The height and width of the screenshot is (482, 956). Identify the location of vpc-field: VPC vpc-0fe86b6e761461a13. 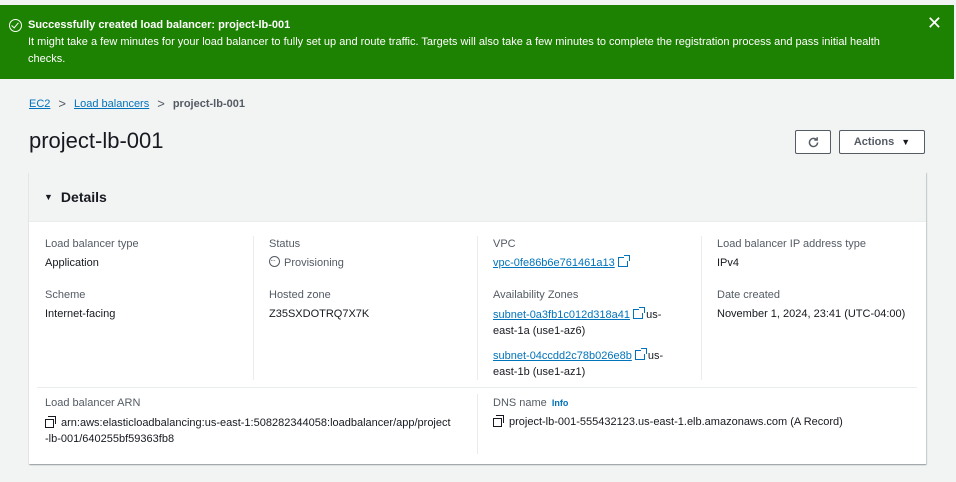
(561, 254).